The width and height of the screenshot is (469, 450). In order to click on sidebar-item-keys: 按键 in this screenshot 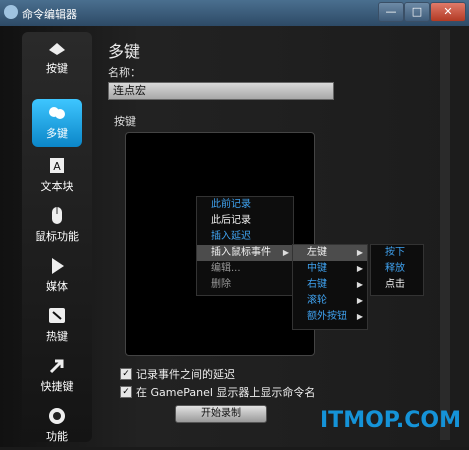, I will do `click(57, 58)`.